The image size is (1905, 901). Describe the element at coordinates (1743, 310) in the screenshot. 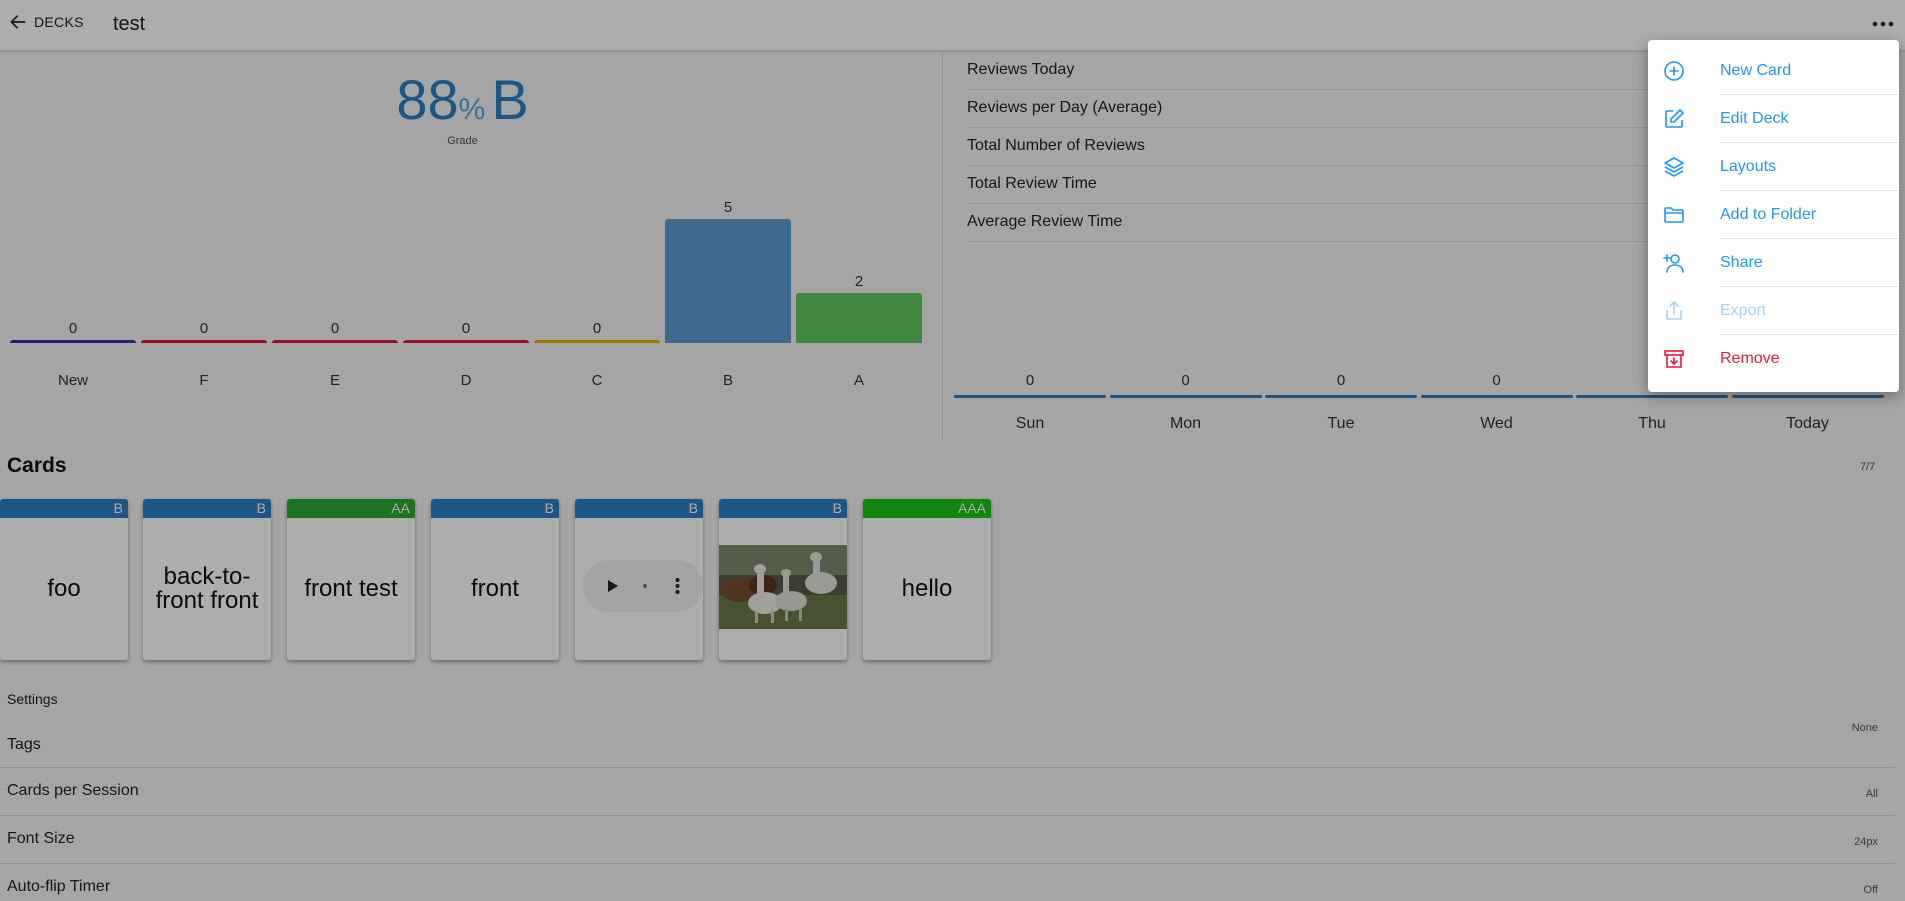

I see `menu-item-label: Export` at that location.